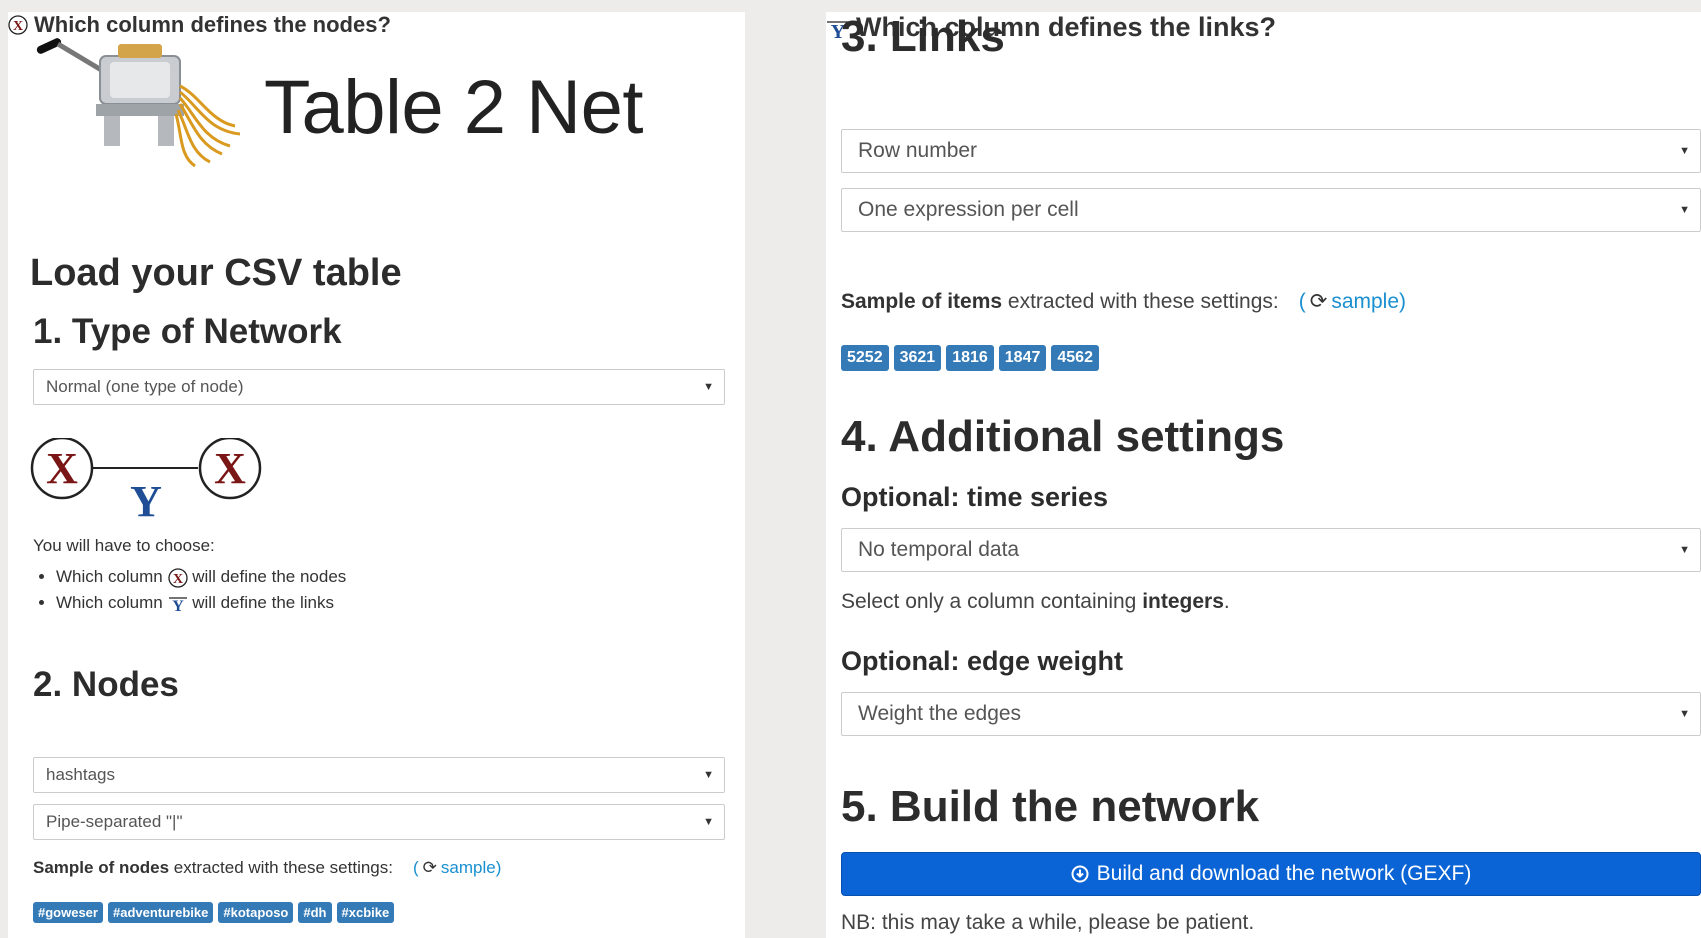 This screenshot has height=938, width=1701. Describe the element at coordinates (917, 358) in the screenshot. I see `link-tag: 3621` at that location.